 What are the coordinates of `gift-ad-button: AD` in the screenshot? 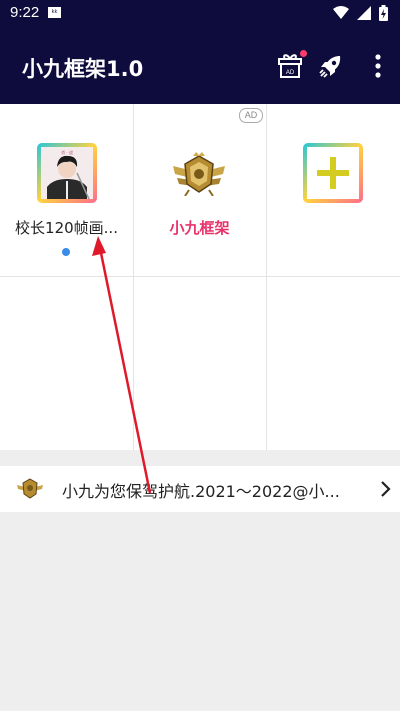 It's located at (290, 66).